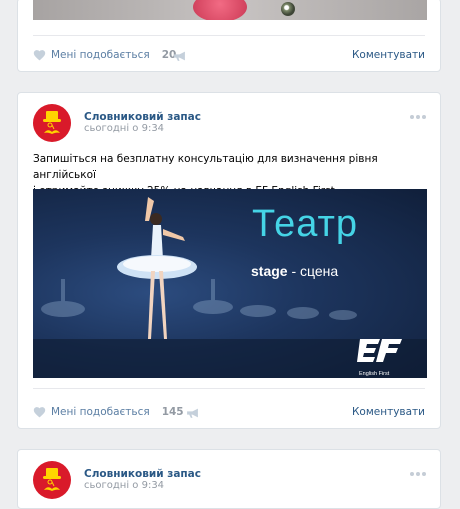 This screenshot has height=509, width=460. Describe the element at coordinates (230, 10) in the screenshot. I see `post-image` at that location.